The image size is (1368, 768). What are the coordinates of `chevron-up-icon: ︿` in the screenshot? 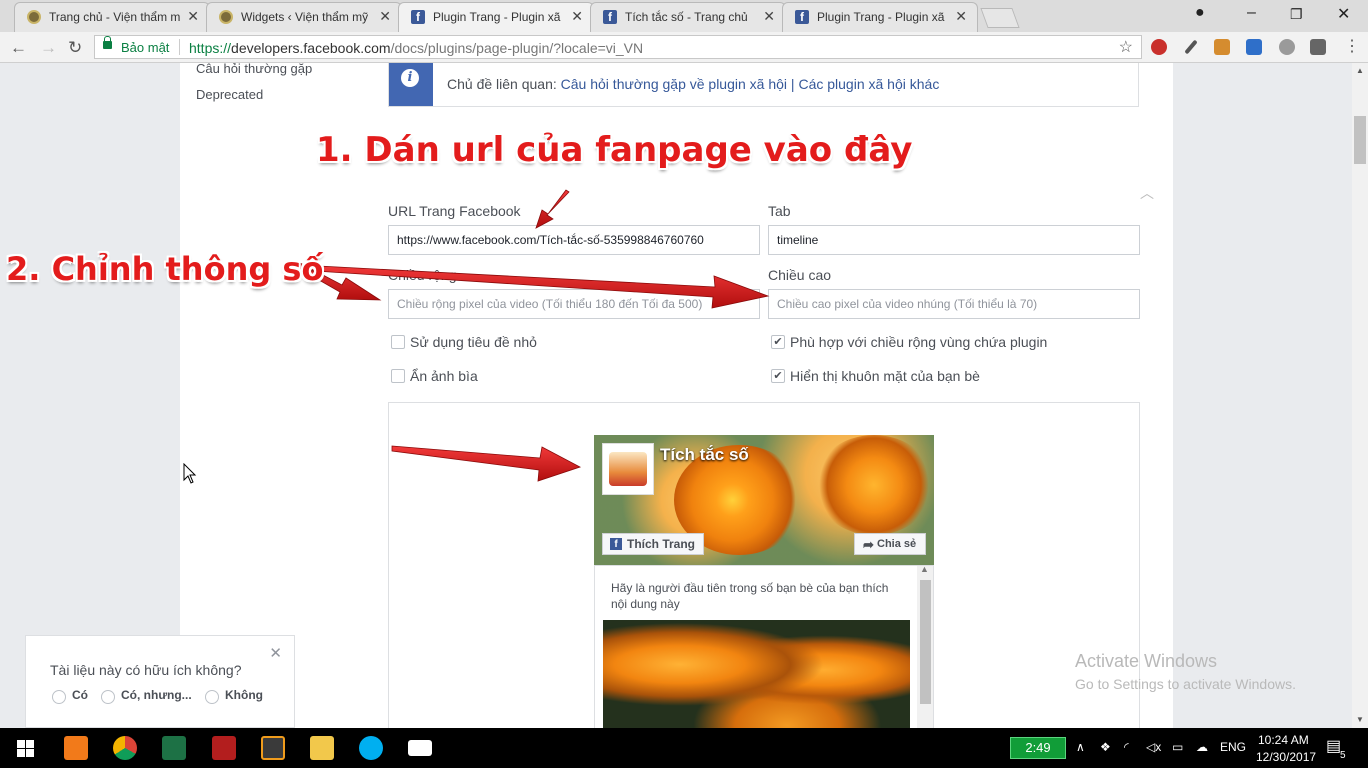 It's located at (1147, 193).